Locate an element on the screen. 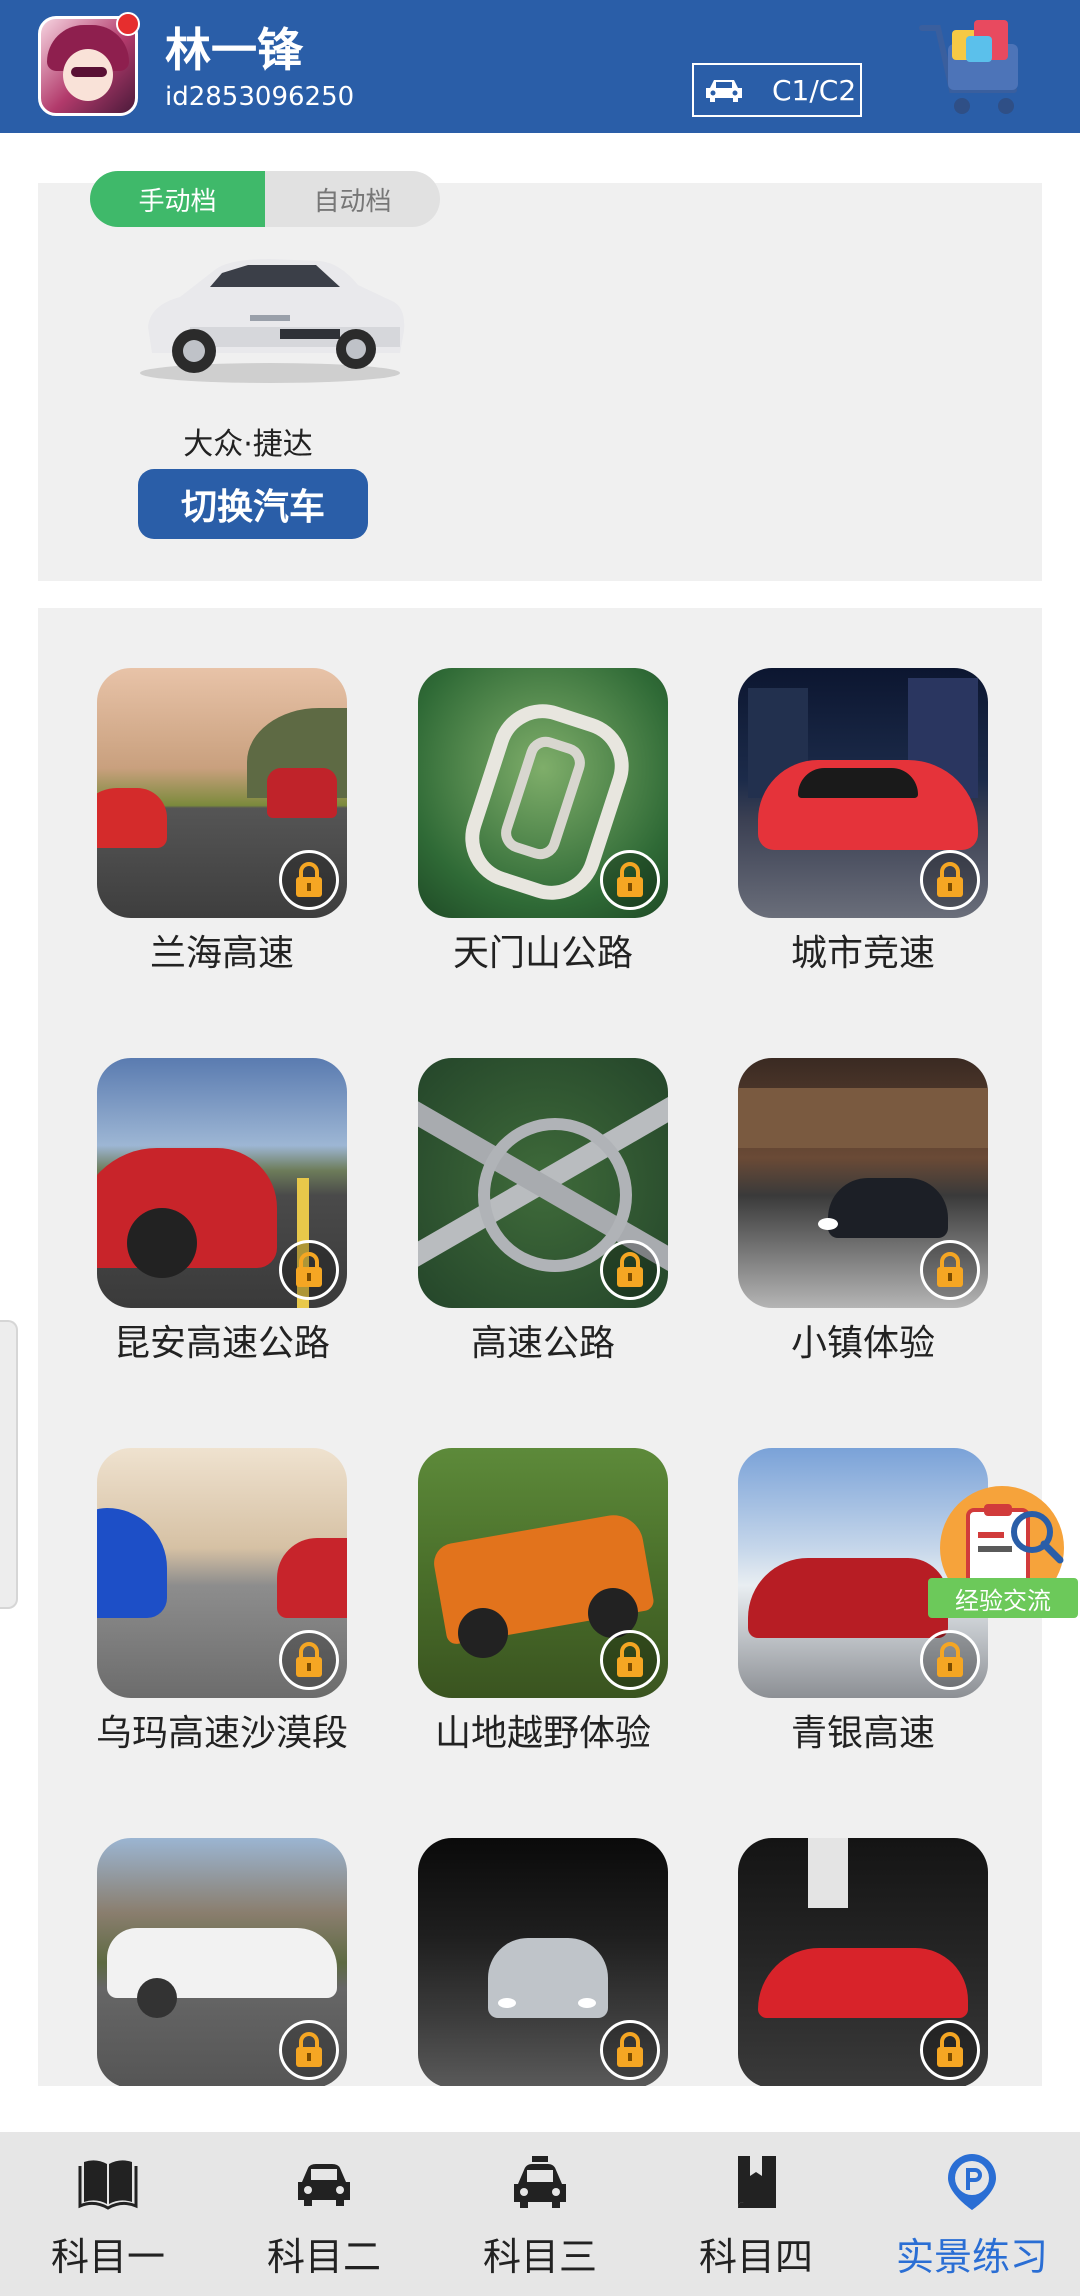  car-name: 大众·捷达 is located at coordinates (248, 444).